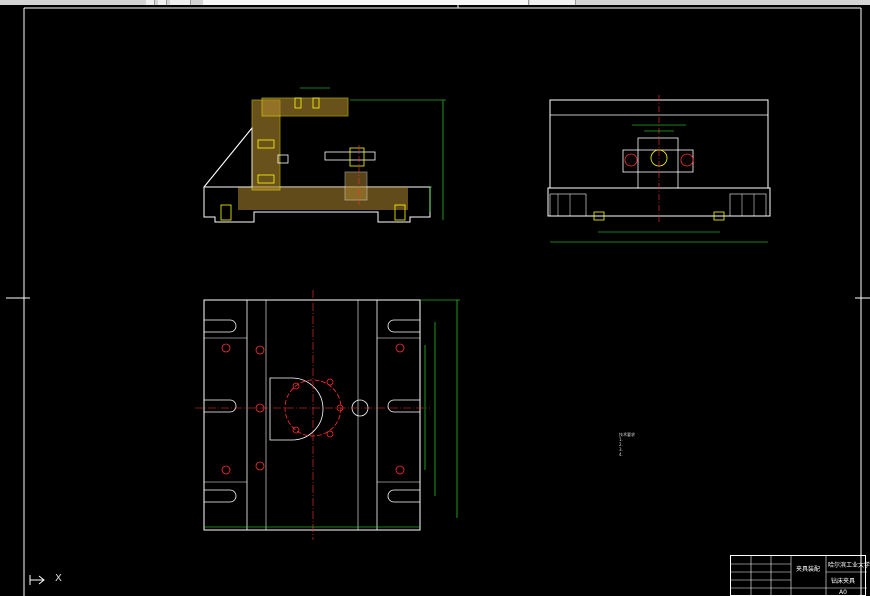 This screenshot has width=870, height=596. Describe the element at coordinates (627, 444) in the screenshot. I see `technical-notes: 技术要求 1. 2. 3. 4.` at that location.